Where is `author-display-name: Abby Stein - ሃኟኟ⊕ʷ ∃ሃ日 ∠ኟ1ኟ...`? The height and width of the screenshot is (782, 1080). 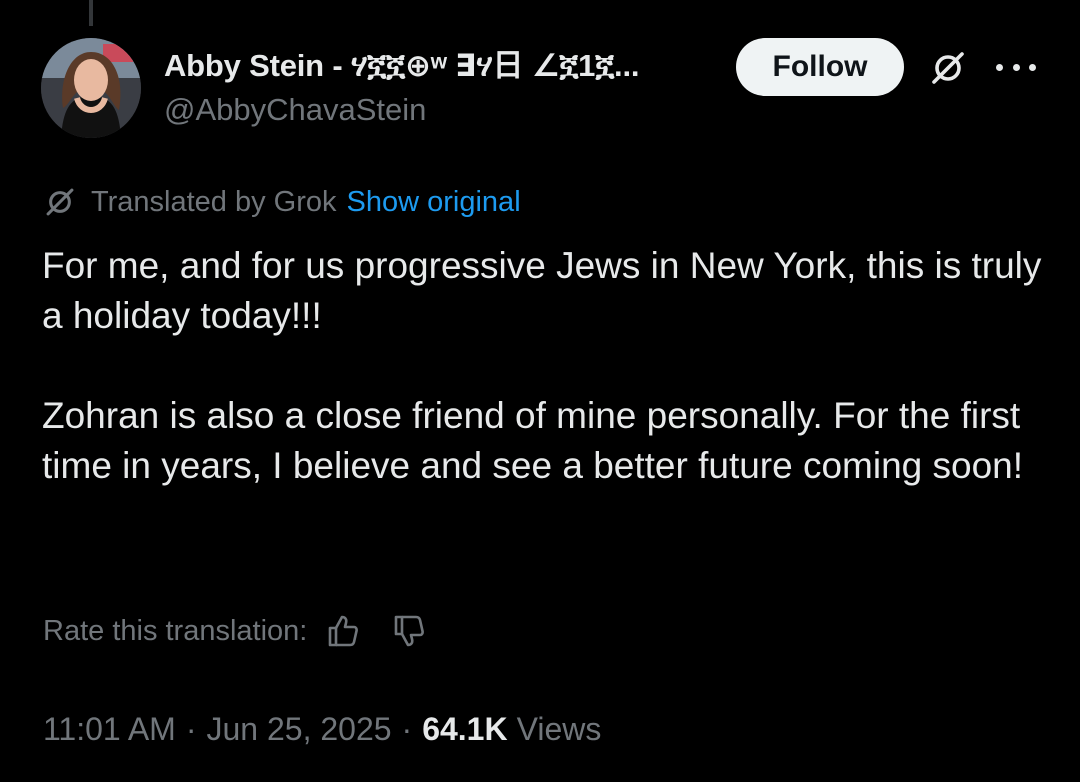
author-display-name: Abby Stein - ሃኟኟ⊕ʷ ∃ሃ日 ∠ኟ1ኟ... is located at coordinates (401, 62).